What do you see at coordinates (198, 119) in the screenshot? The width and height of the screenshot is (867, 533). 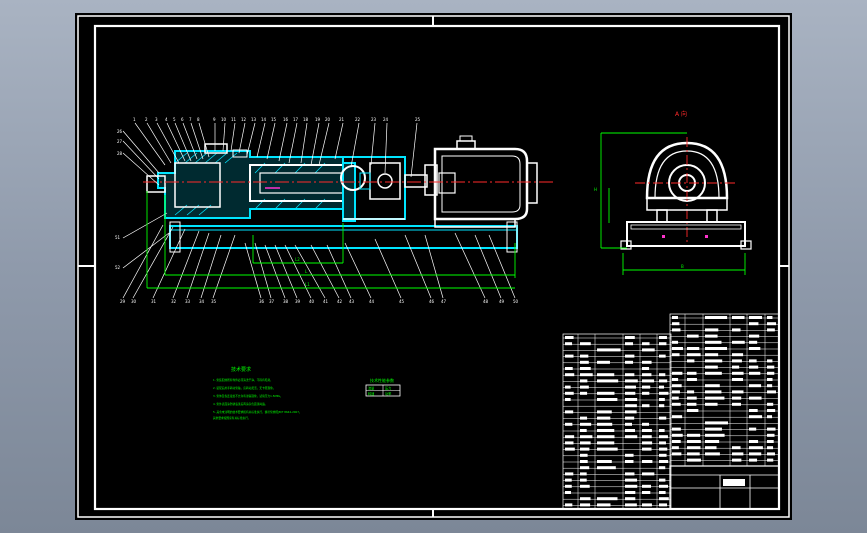 I see `svg-text: 8` at bounding box center [198, 119].